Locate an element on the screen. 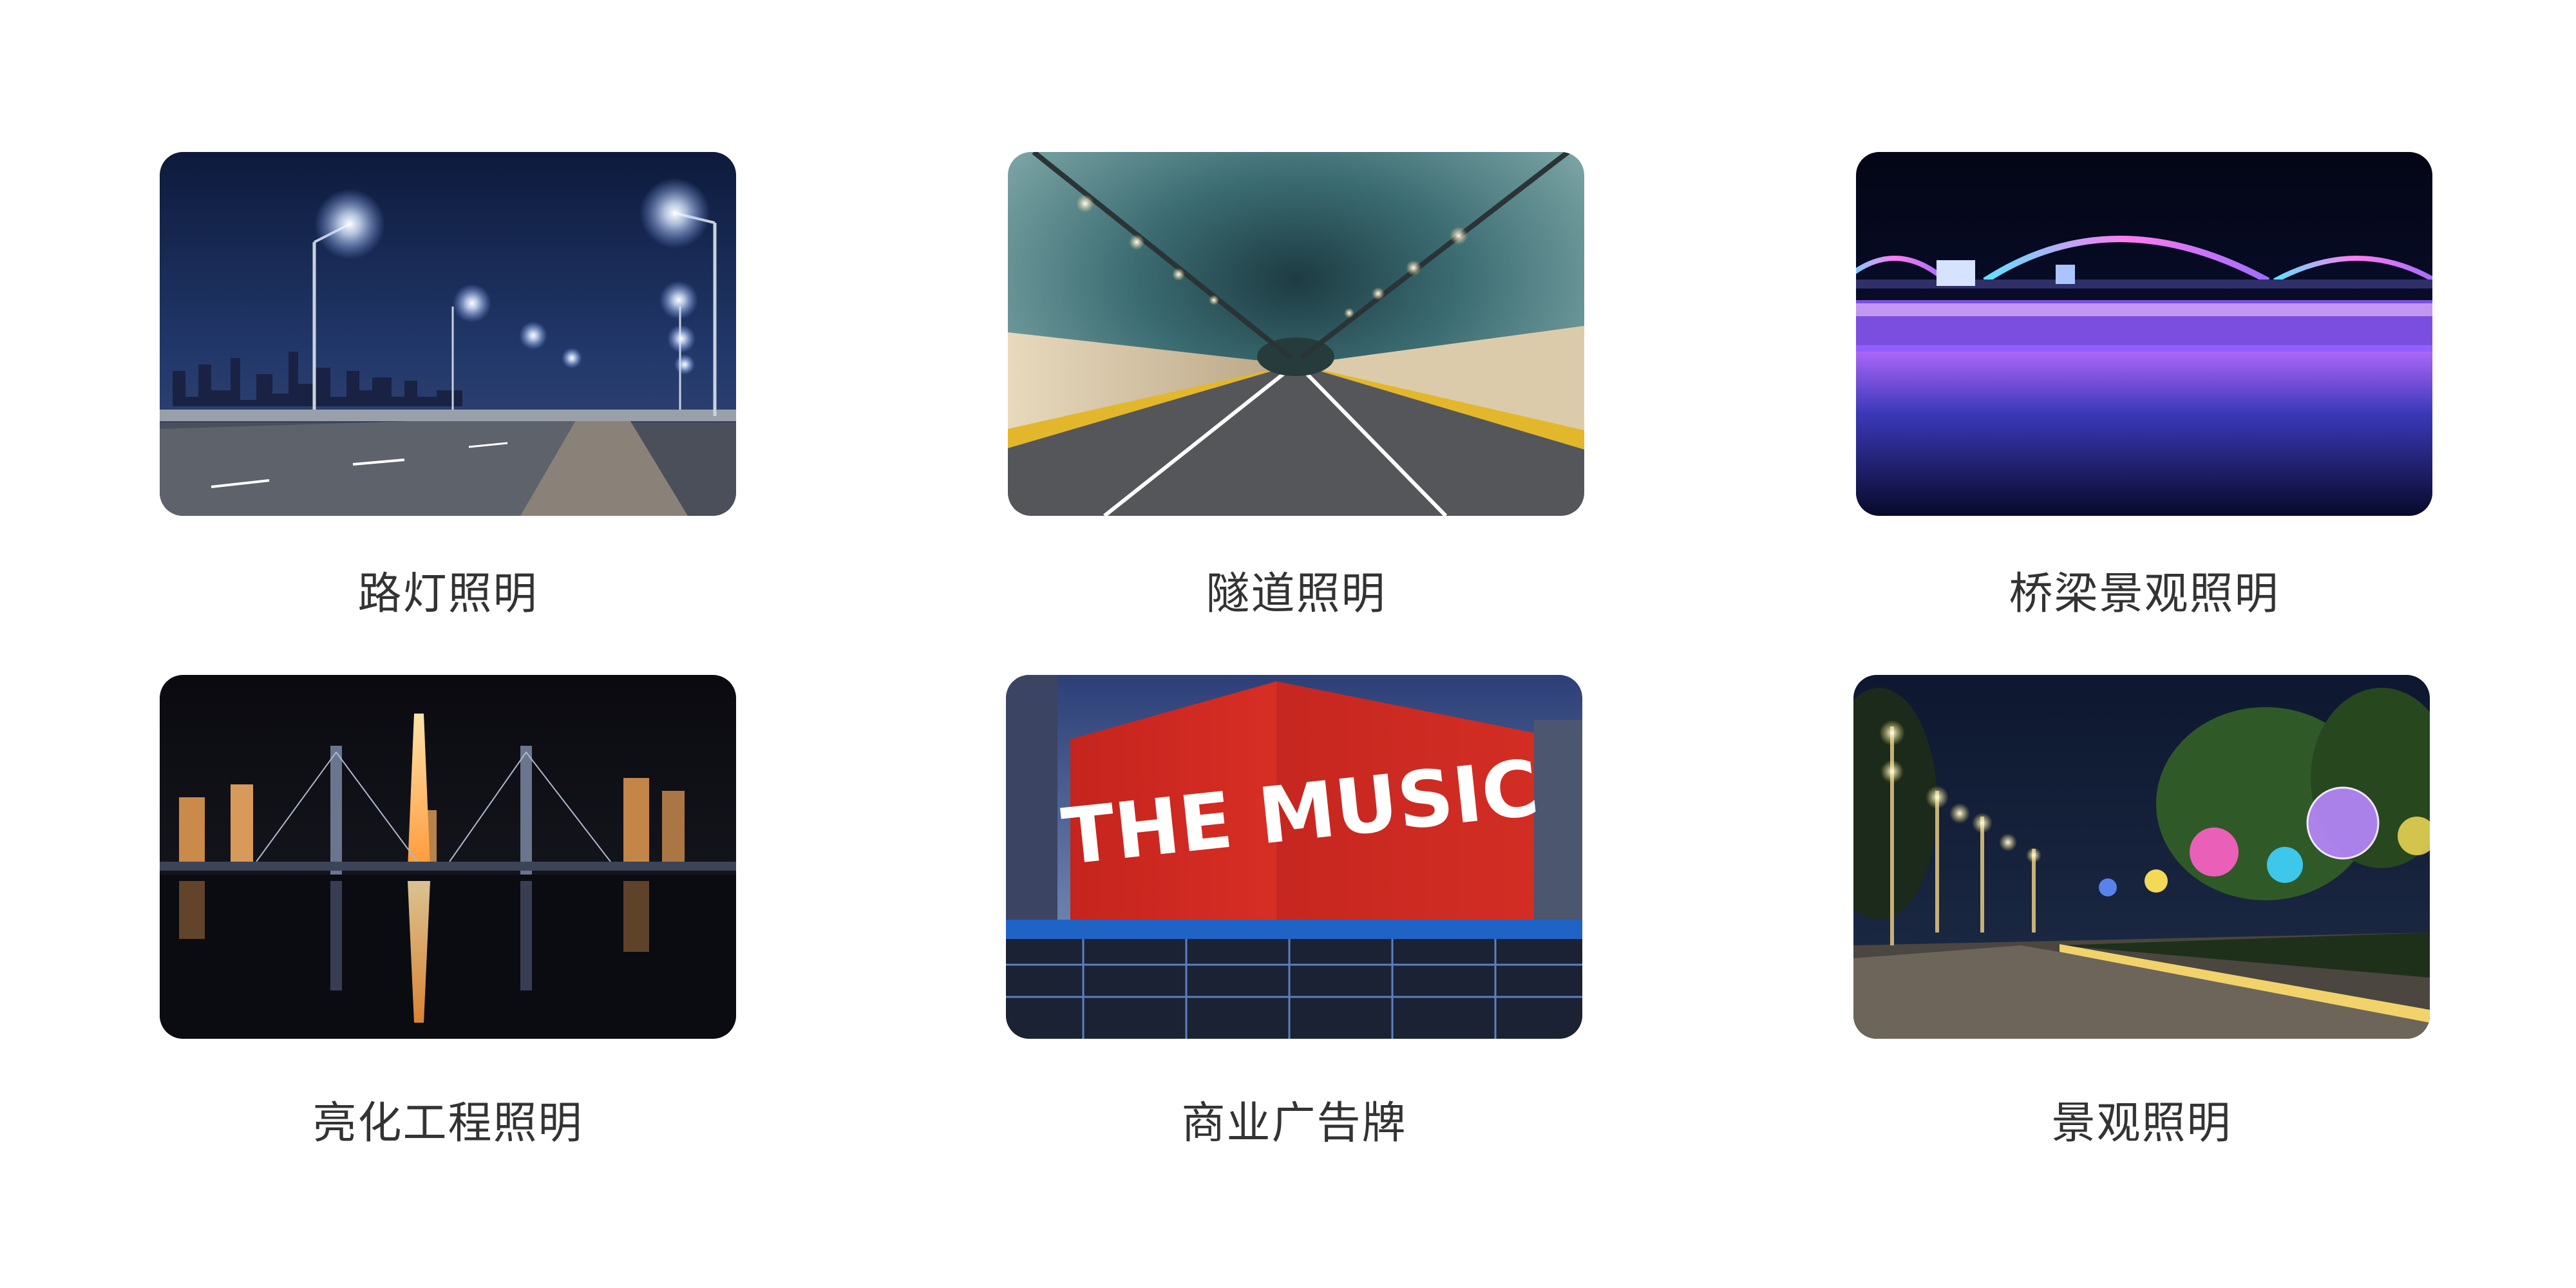 The width and height of the screenshot is (2576, 1288). category-card-street-lighting: 路灯照明 is located at coordinates (448, 386).